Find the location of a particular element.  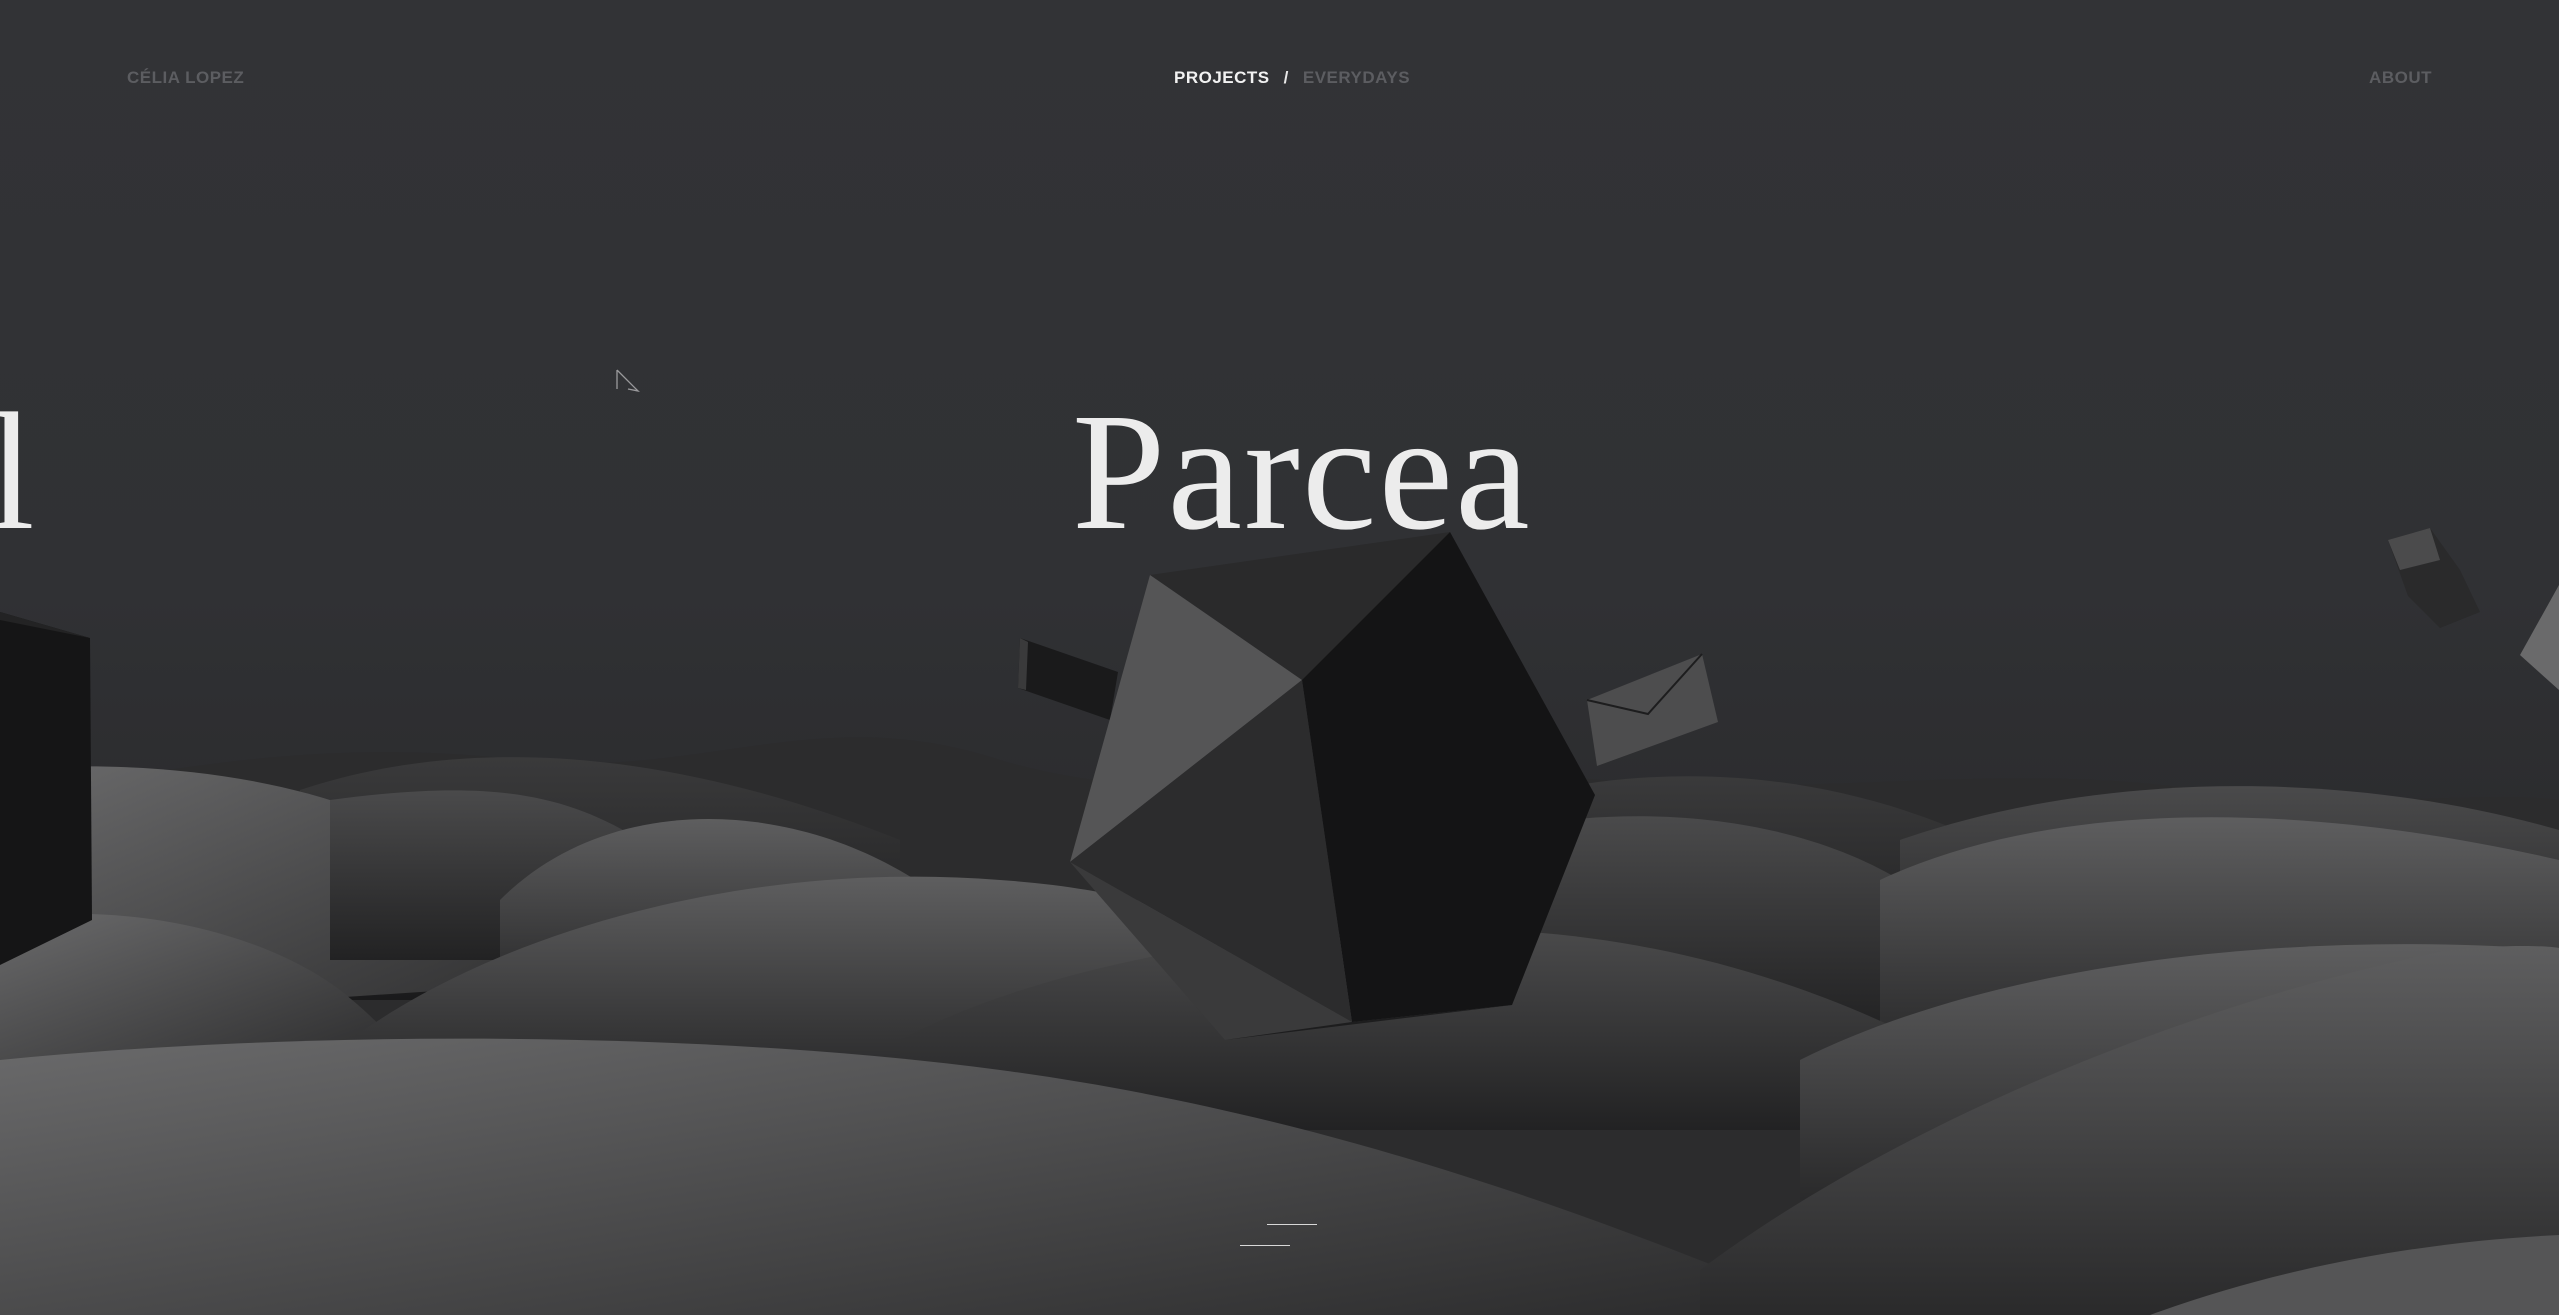

nav-projects-link: PROJECTS is located at coordinates (1222, 77).